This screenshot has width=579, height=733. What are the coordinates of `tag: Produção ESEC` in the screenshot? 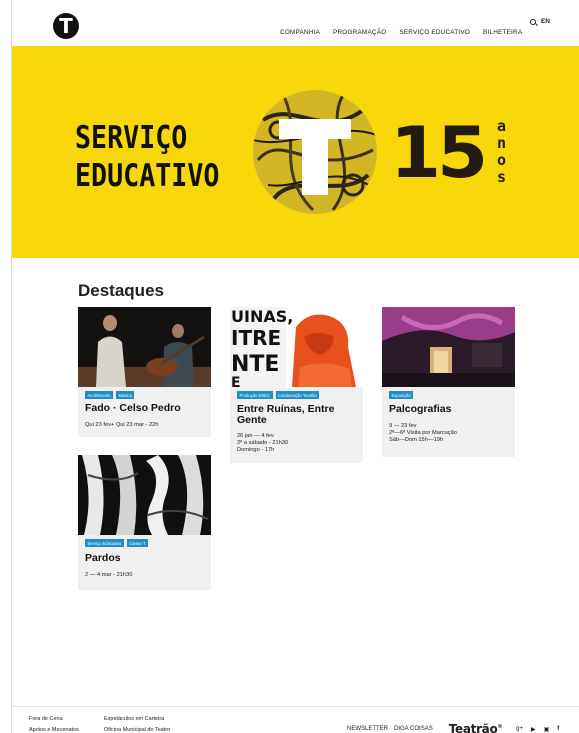 It's located at (255, 395).